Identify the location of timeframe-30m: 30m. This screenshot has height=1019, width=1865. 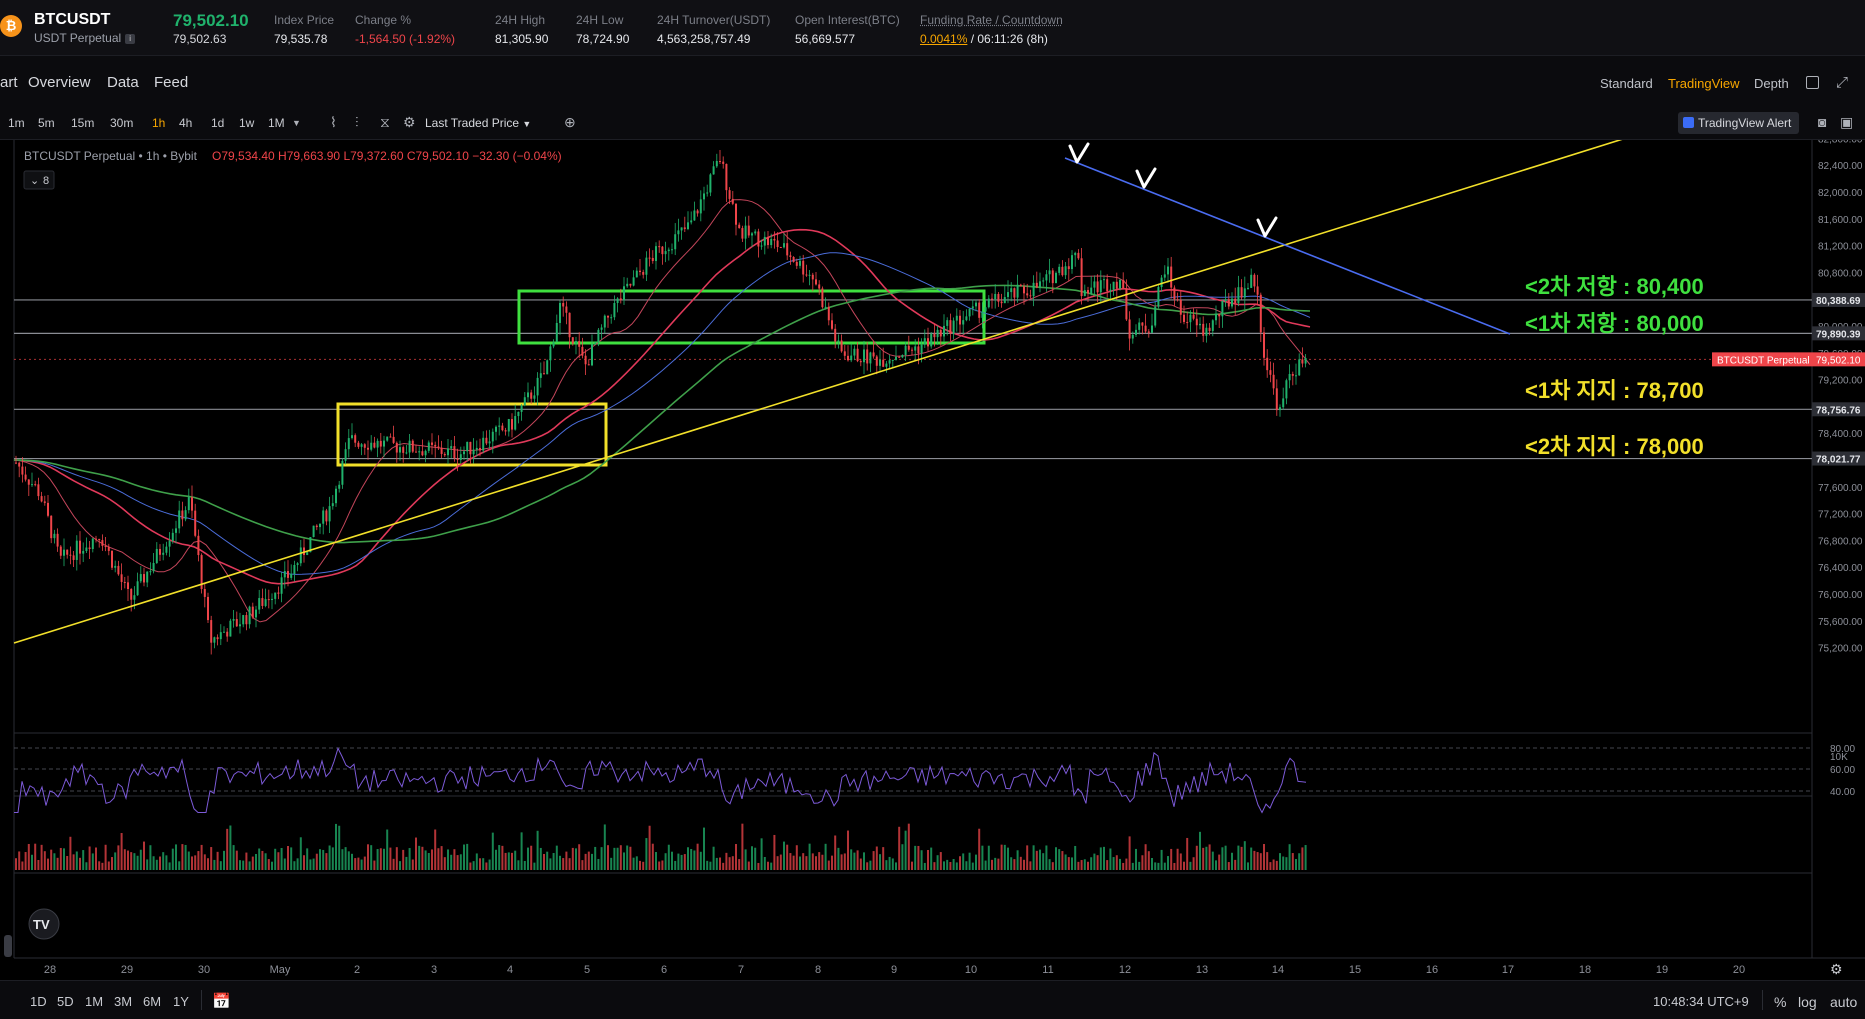
(121, 123).